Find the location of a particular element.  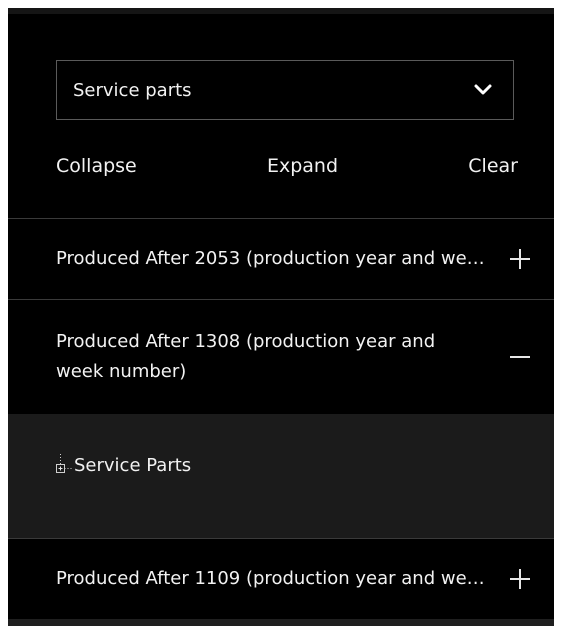

minus-icon is located at coordinates (520, 357).